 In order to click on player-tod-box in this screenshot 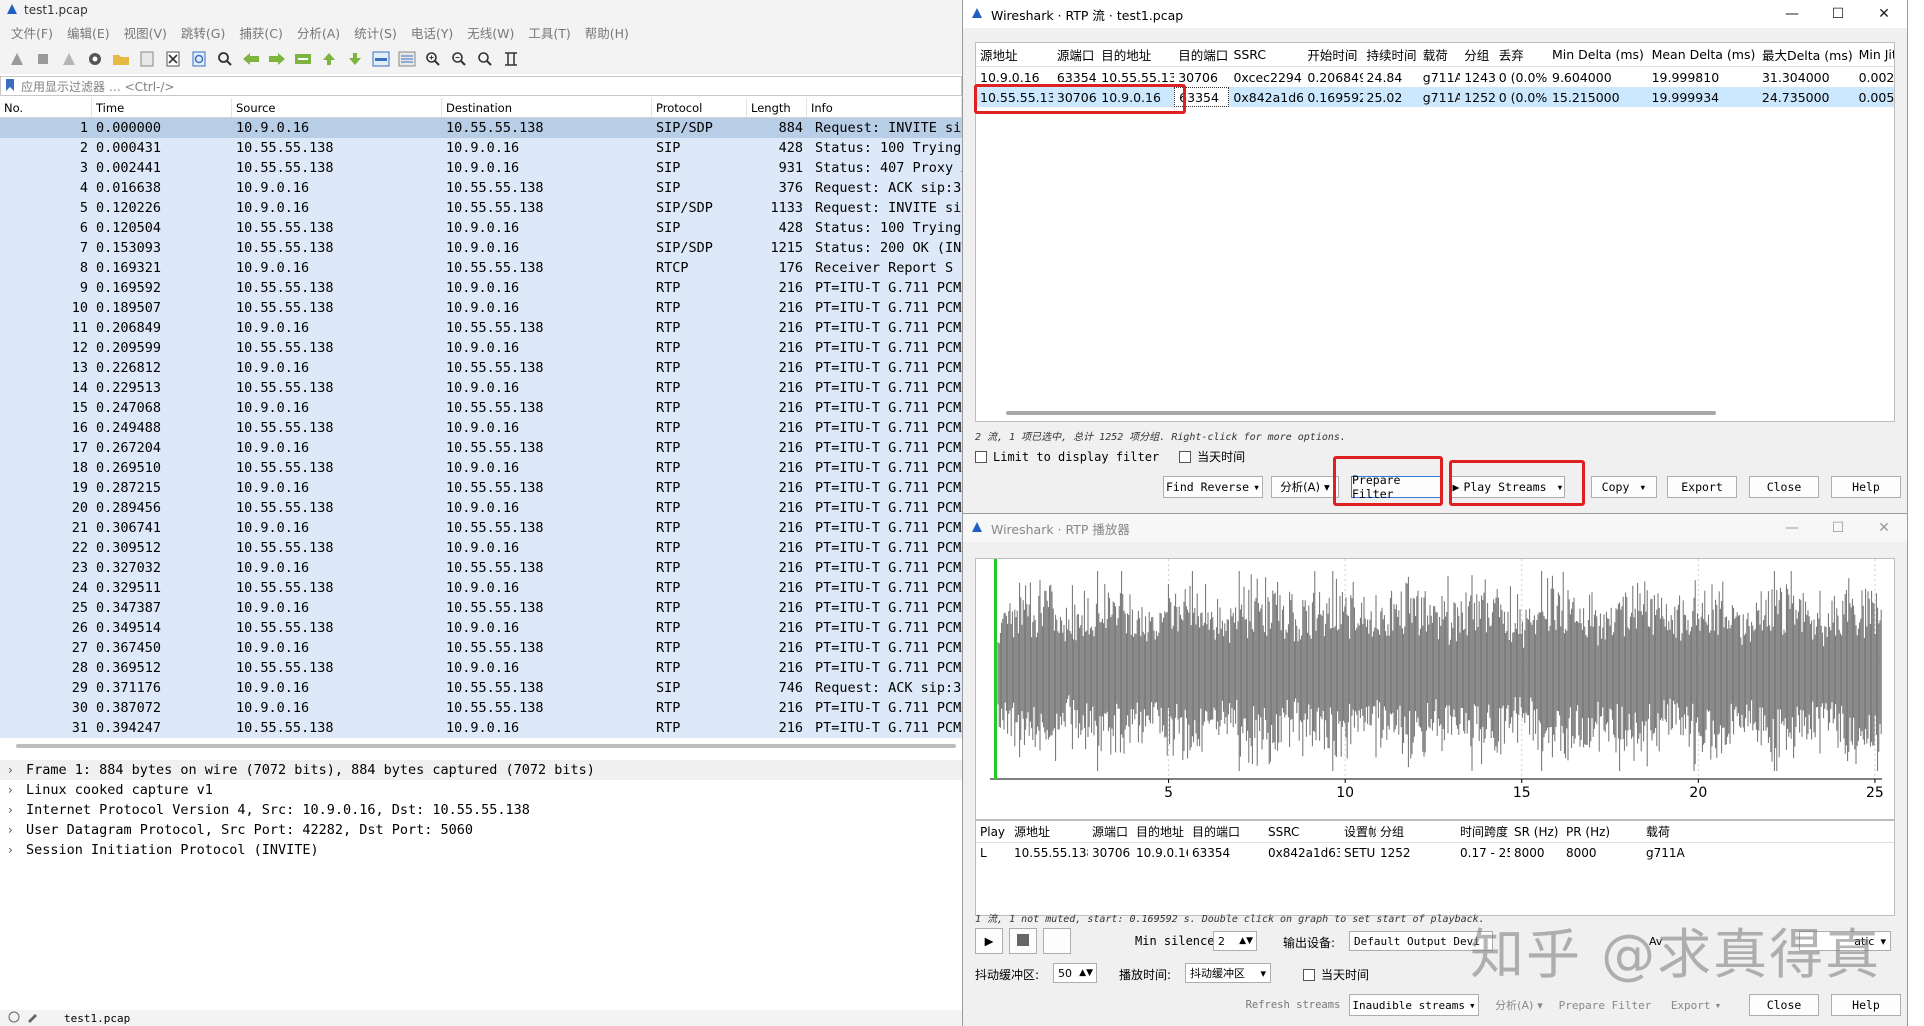, I will do `click(1309, 974)`.